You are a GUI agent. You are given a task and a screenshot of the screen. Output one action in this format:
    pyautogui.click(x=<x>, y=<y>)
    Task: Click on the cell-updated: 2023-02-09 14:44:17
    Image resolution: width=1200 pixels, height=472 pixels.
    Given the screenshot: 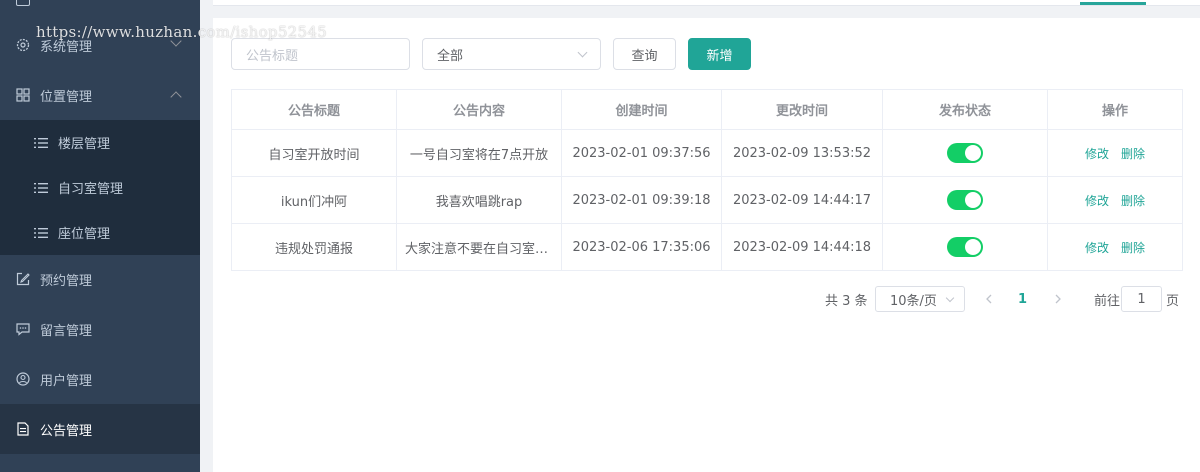 What is the action you would take?
    pyautogui.click(x=802, y=200)
    